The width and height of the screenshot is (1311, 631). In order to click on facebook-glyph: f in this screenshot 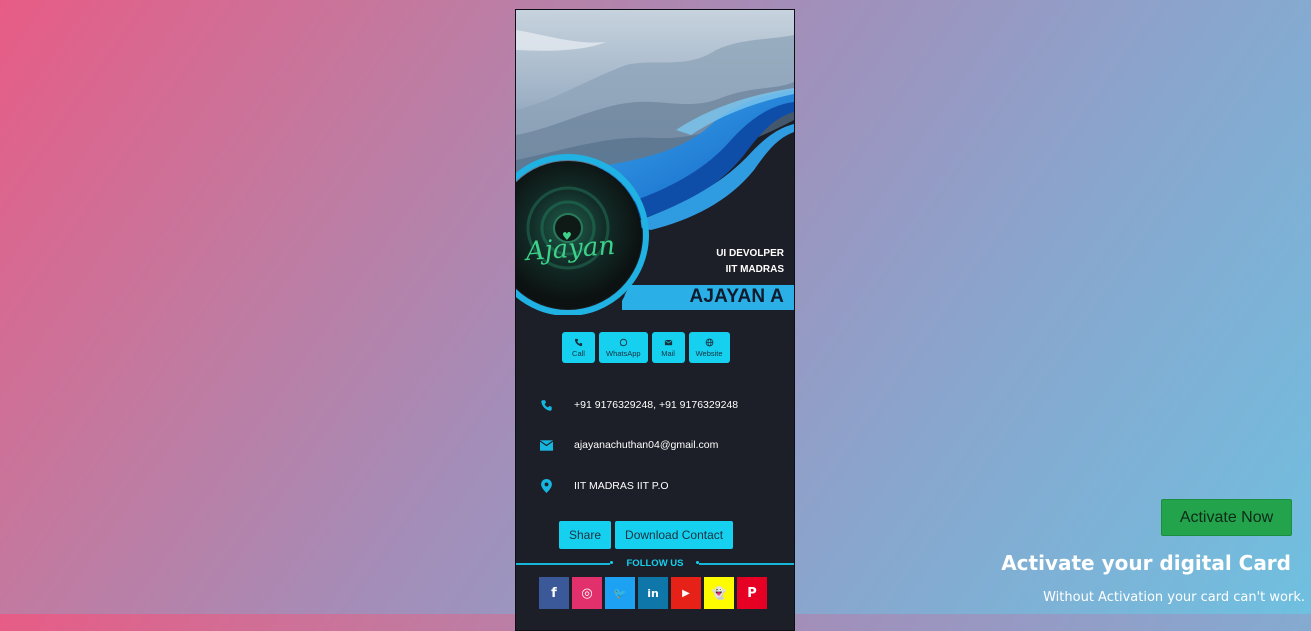, I will do `click(554, 593)`.